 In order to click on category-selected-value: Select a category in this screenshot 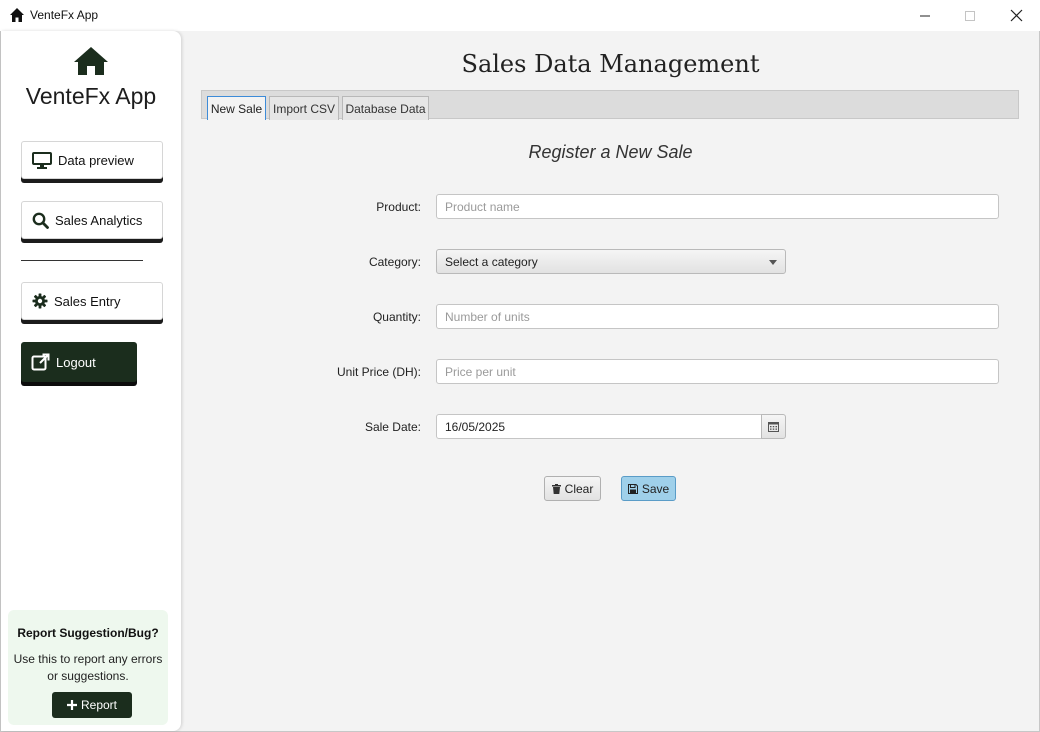, I will do `click(491, 261)`.